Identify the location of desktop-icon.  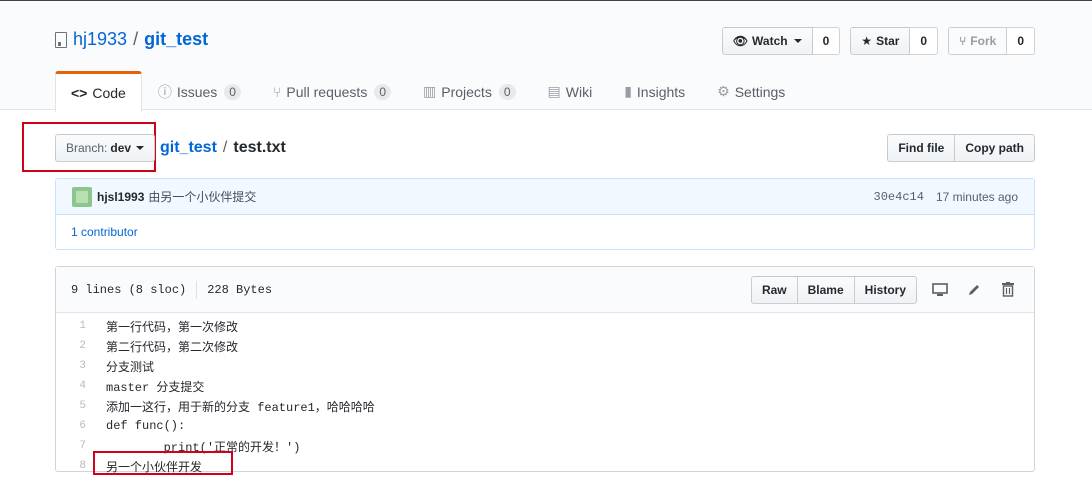
(940, 290).